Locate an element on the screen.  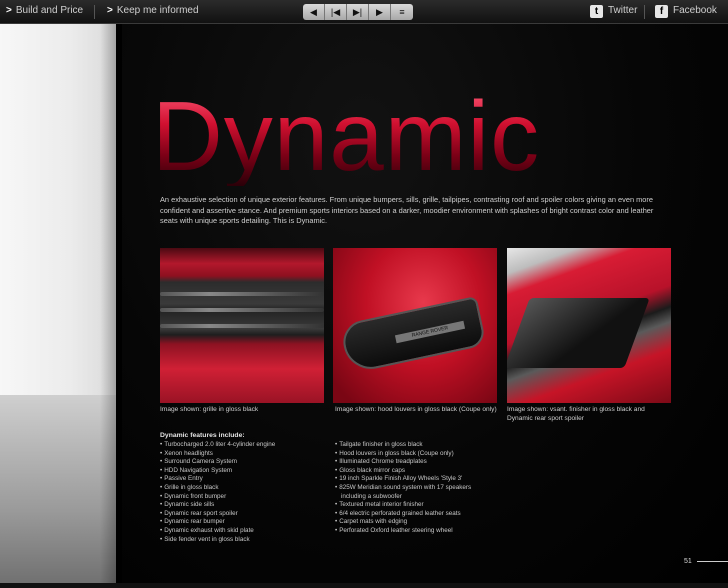
first-page-button: |◀ is located at coordinates (336, 12).